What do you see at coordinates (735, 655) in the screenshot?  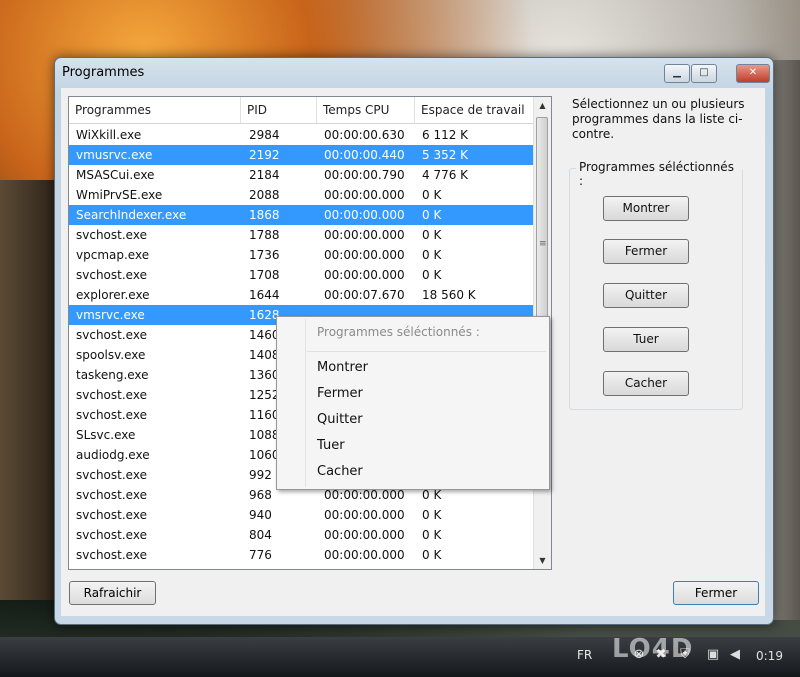 I see `volume-icon: ◀` at bounding box center [735, 655].